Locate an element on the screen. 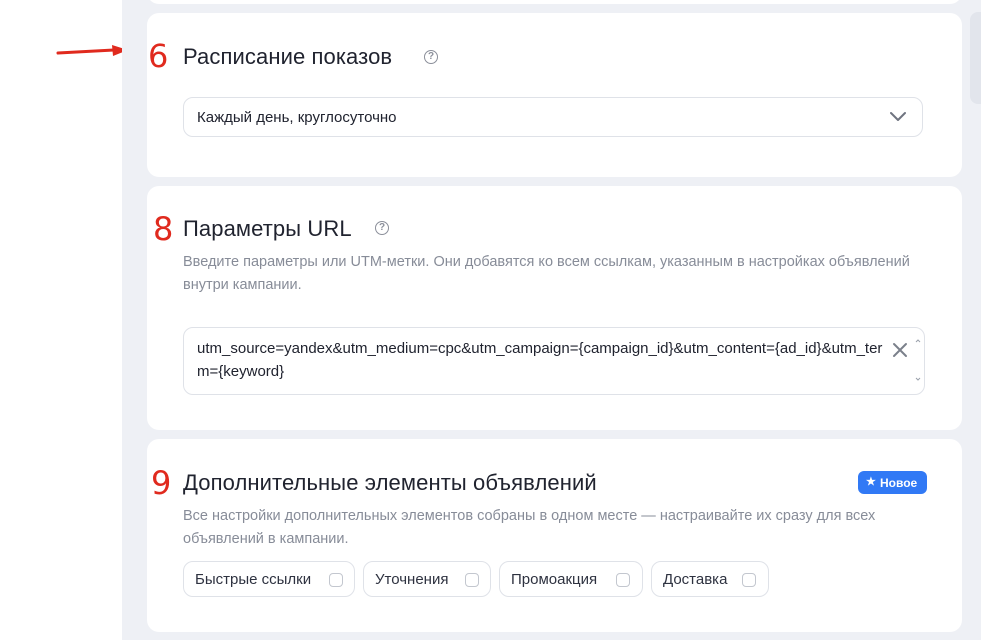 The width and height of the screenshot is (981, 640). left-margin is located at coordinates (61, 320).